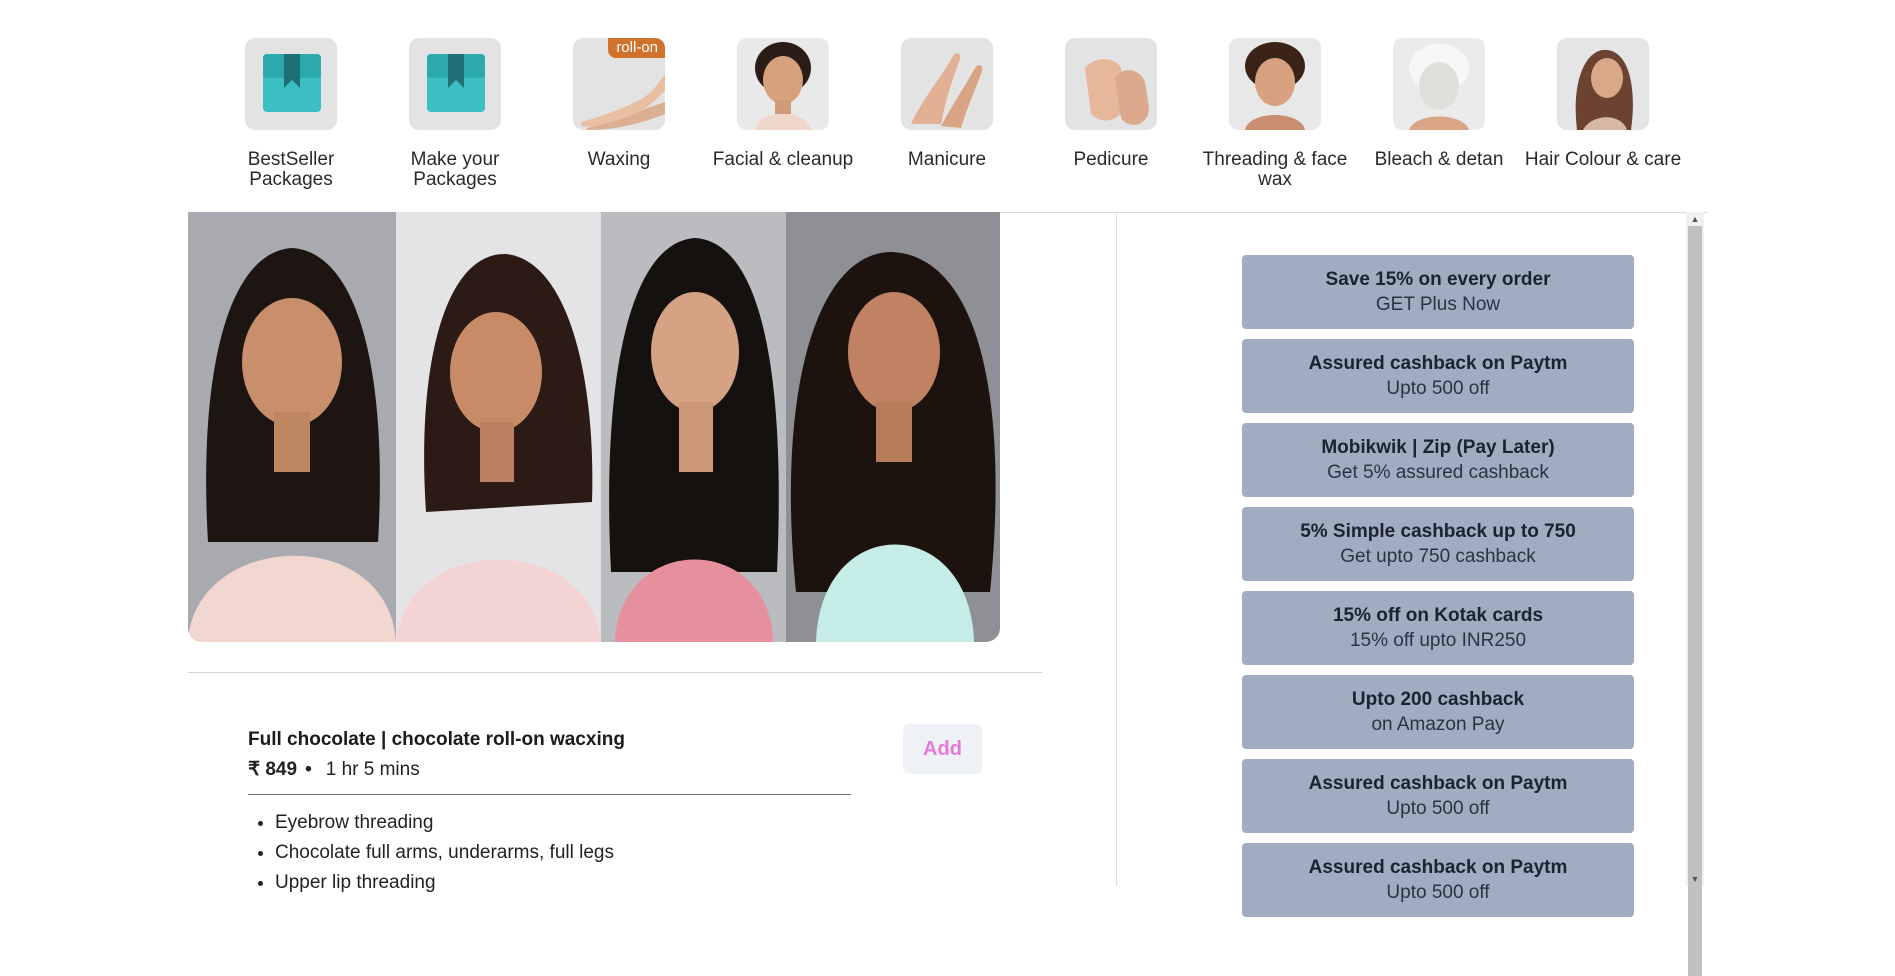  Describe the element at coordinates (1439, 84) in the screenshot. I see `face-mask-photo` at that location.